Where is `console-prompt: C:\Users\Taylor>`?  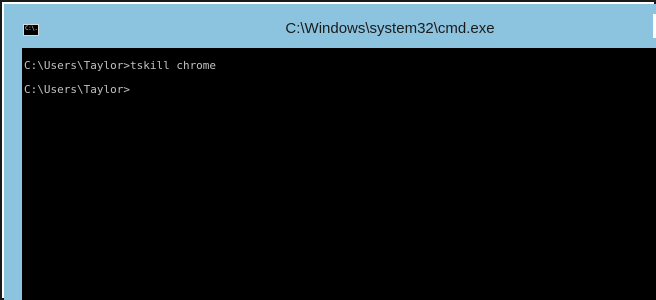
console-prompt: C:\Users\Taylor> is located at coordinates (77, 90).